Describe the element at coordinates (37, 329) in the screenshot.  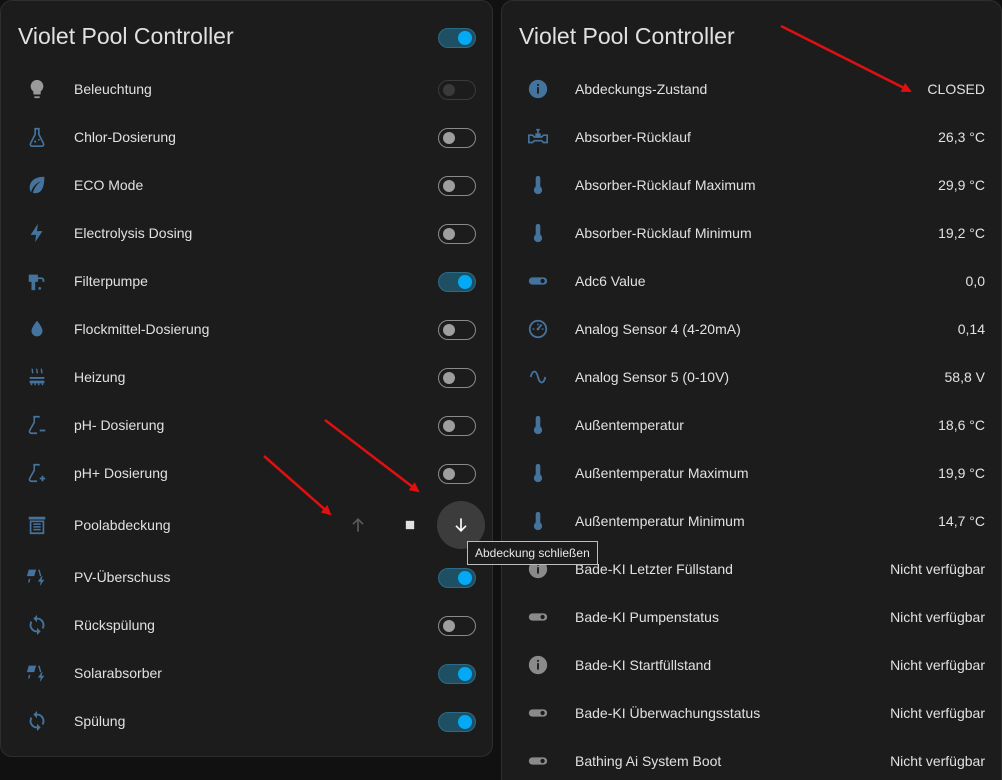
I see `water-drop-icon` at that location.